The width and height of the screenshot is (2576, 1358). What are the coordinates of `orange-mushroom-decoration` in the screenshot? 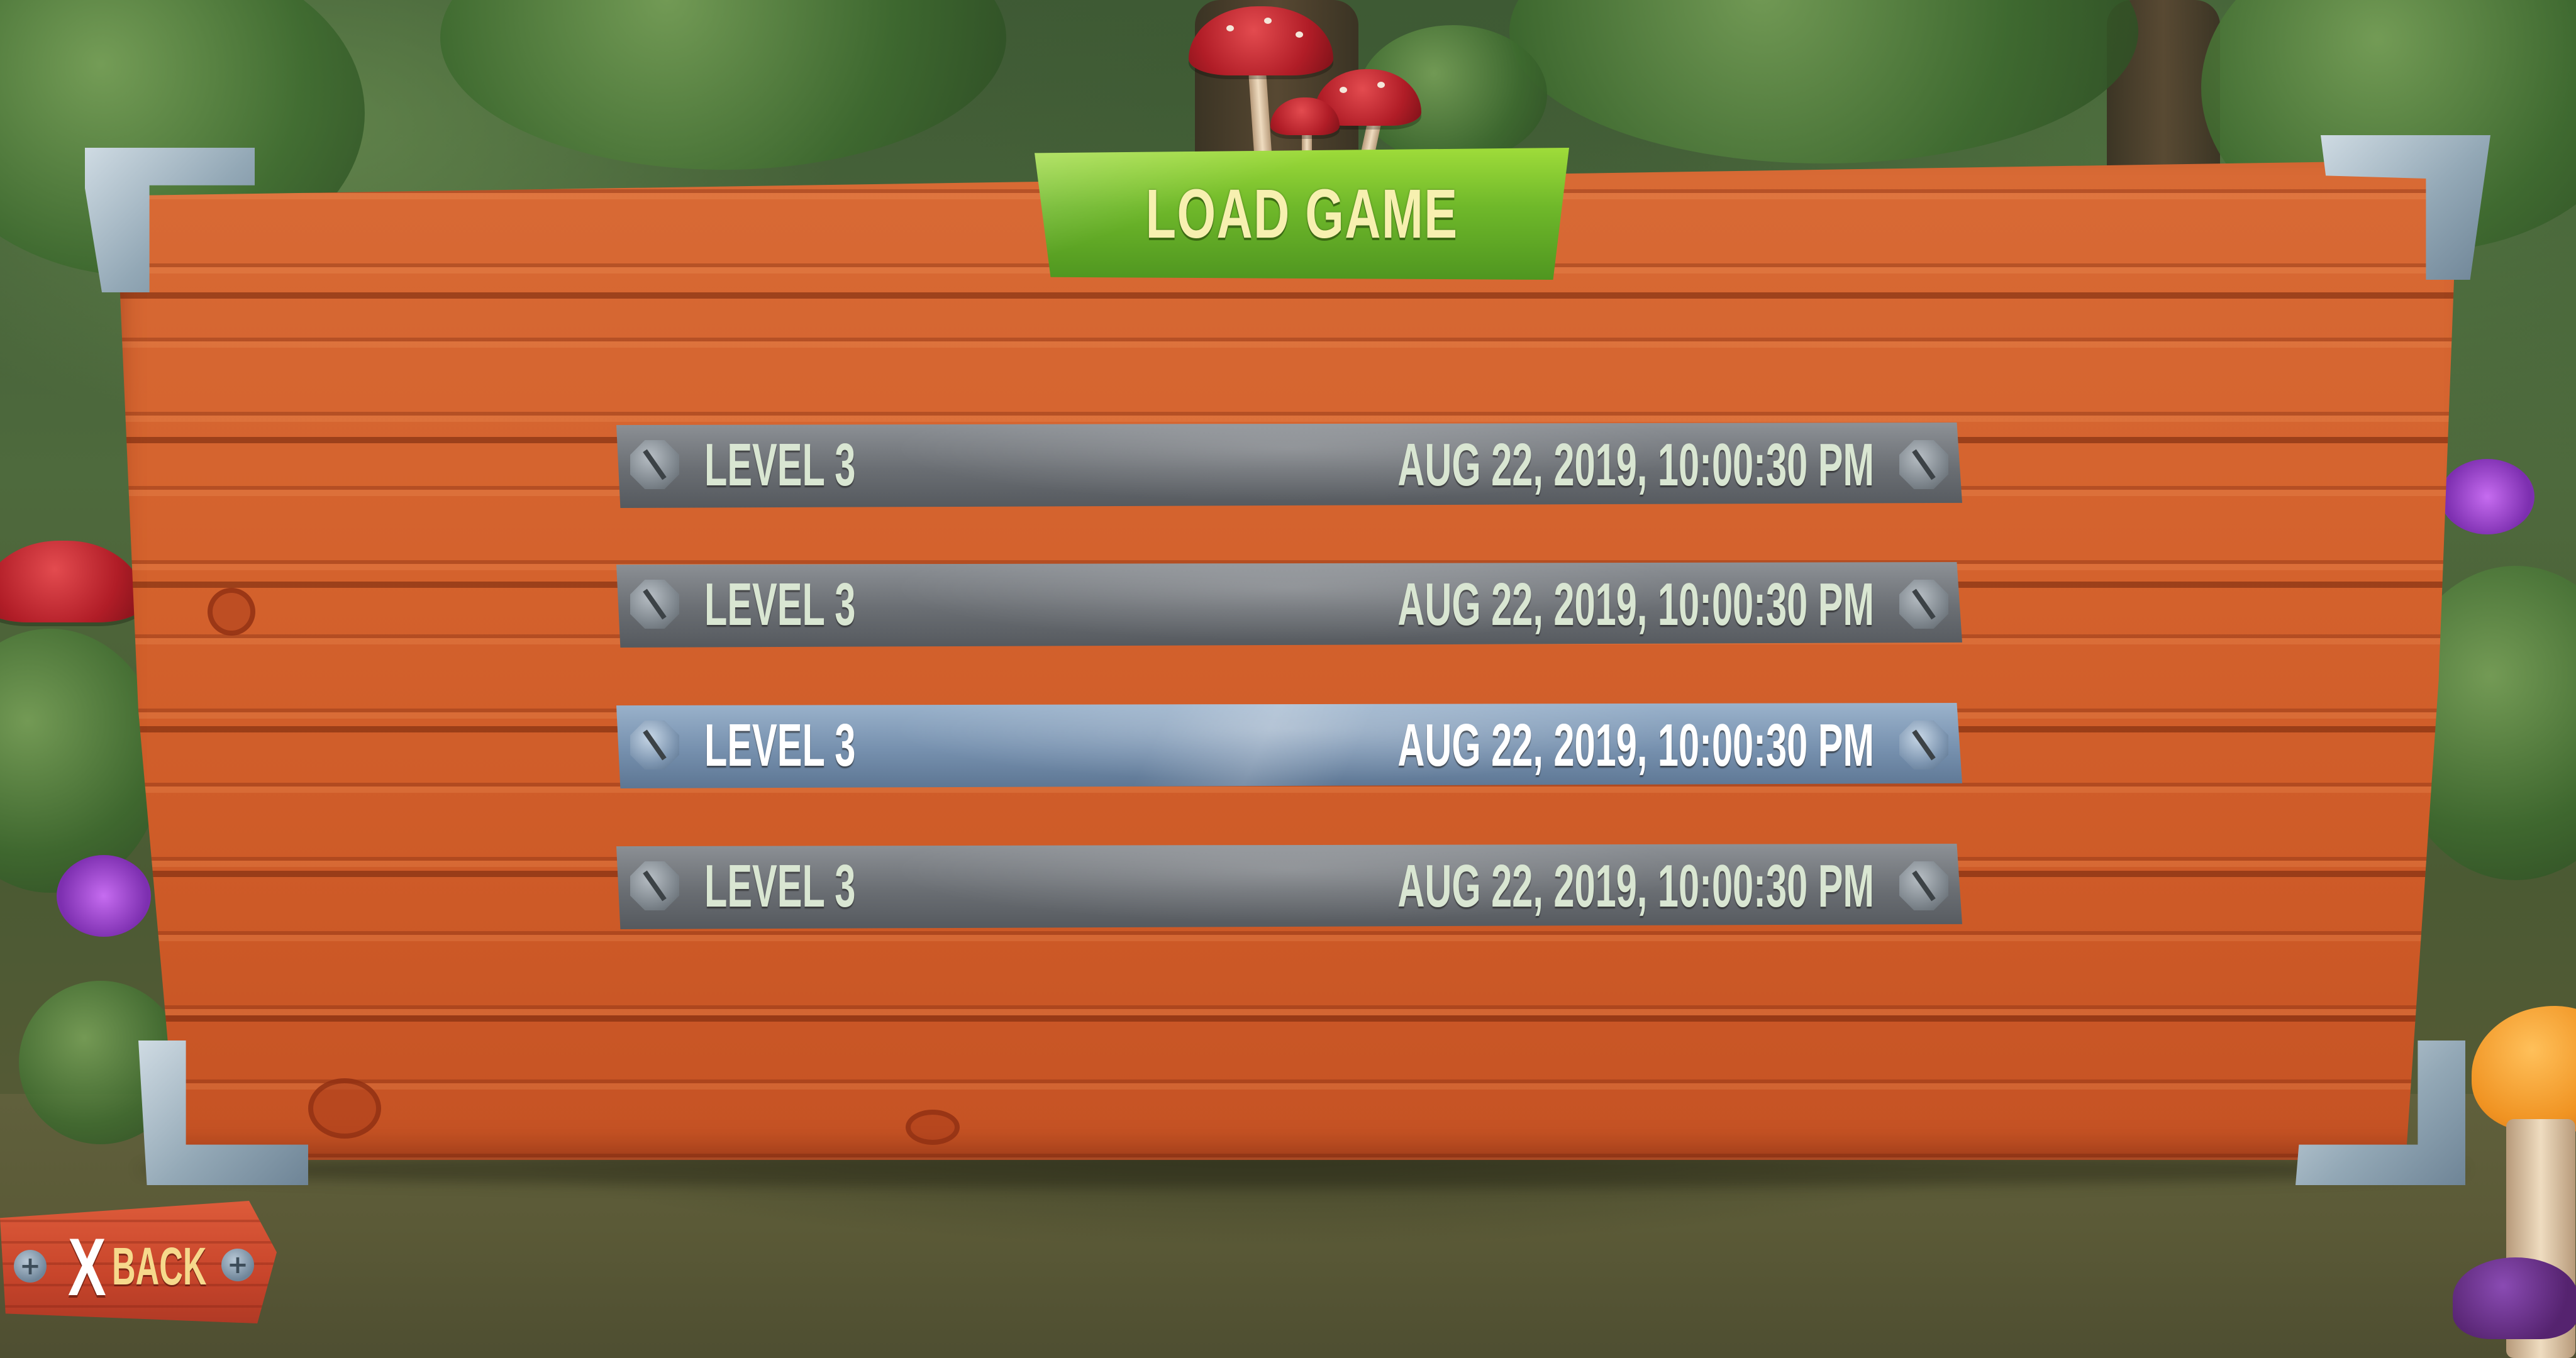 It's located at (2524, 1069).